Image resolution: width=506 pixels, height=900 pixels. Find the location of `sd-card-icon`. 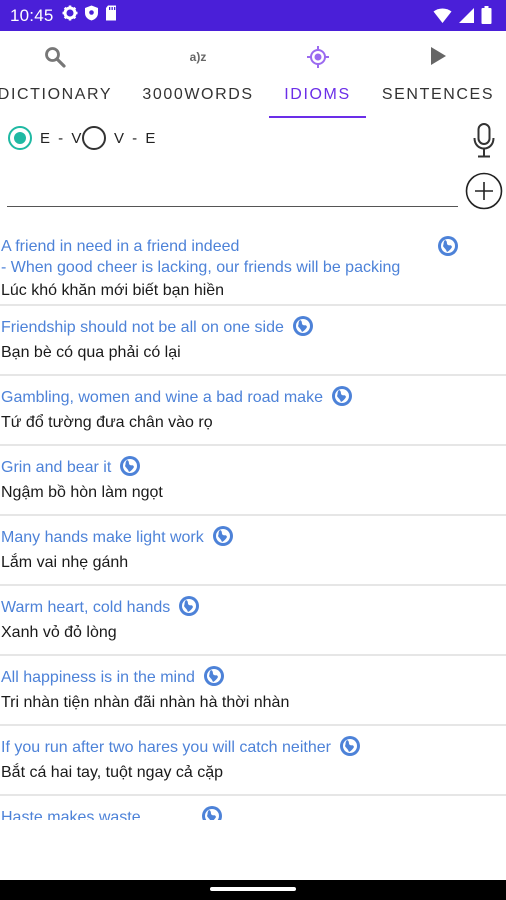

sd-card-icon is located at coordinates (111, 15).